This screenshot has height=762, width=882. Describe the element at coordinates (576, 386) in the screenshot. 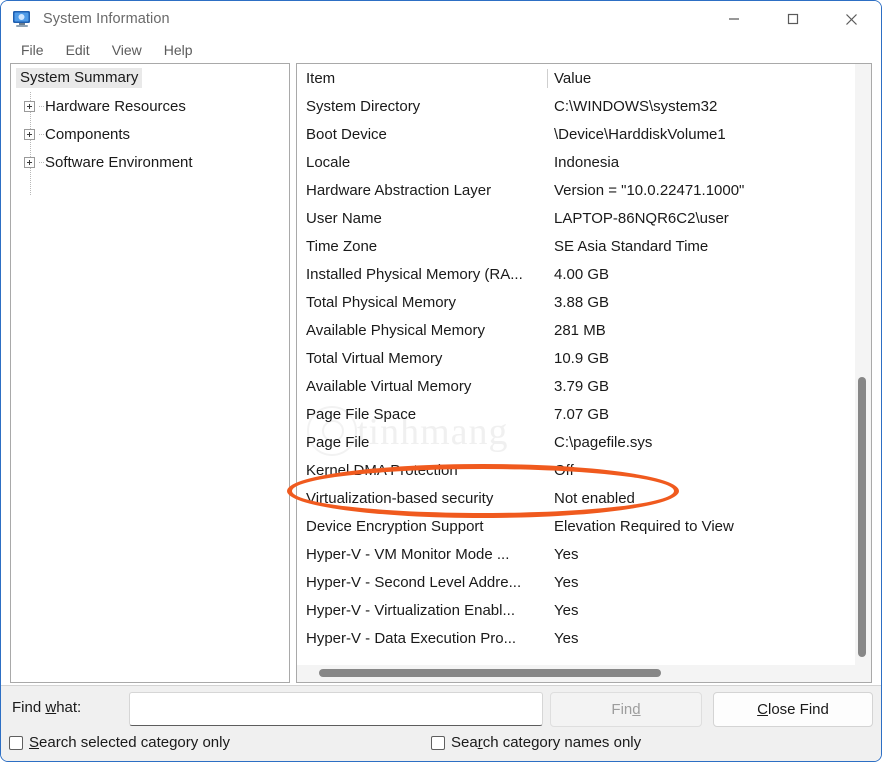

I see `table-row: Available Virtual Memory 3.79 GB` at that location.